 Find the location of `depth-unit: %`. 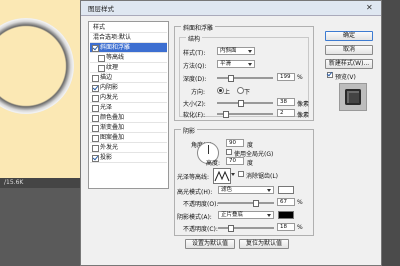

depth-unit: % is located at coordinates (300, 77).